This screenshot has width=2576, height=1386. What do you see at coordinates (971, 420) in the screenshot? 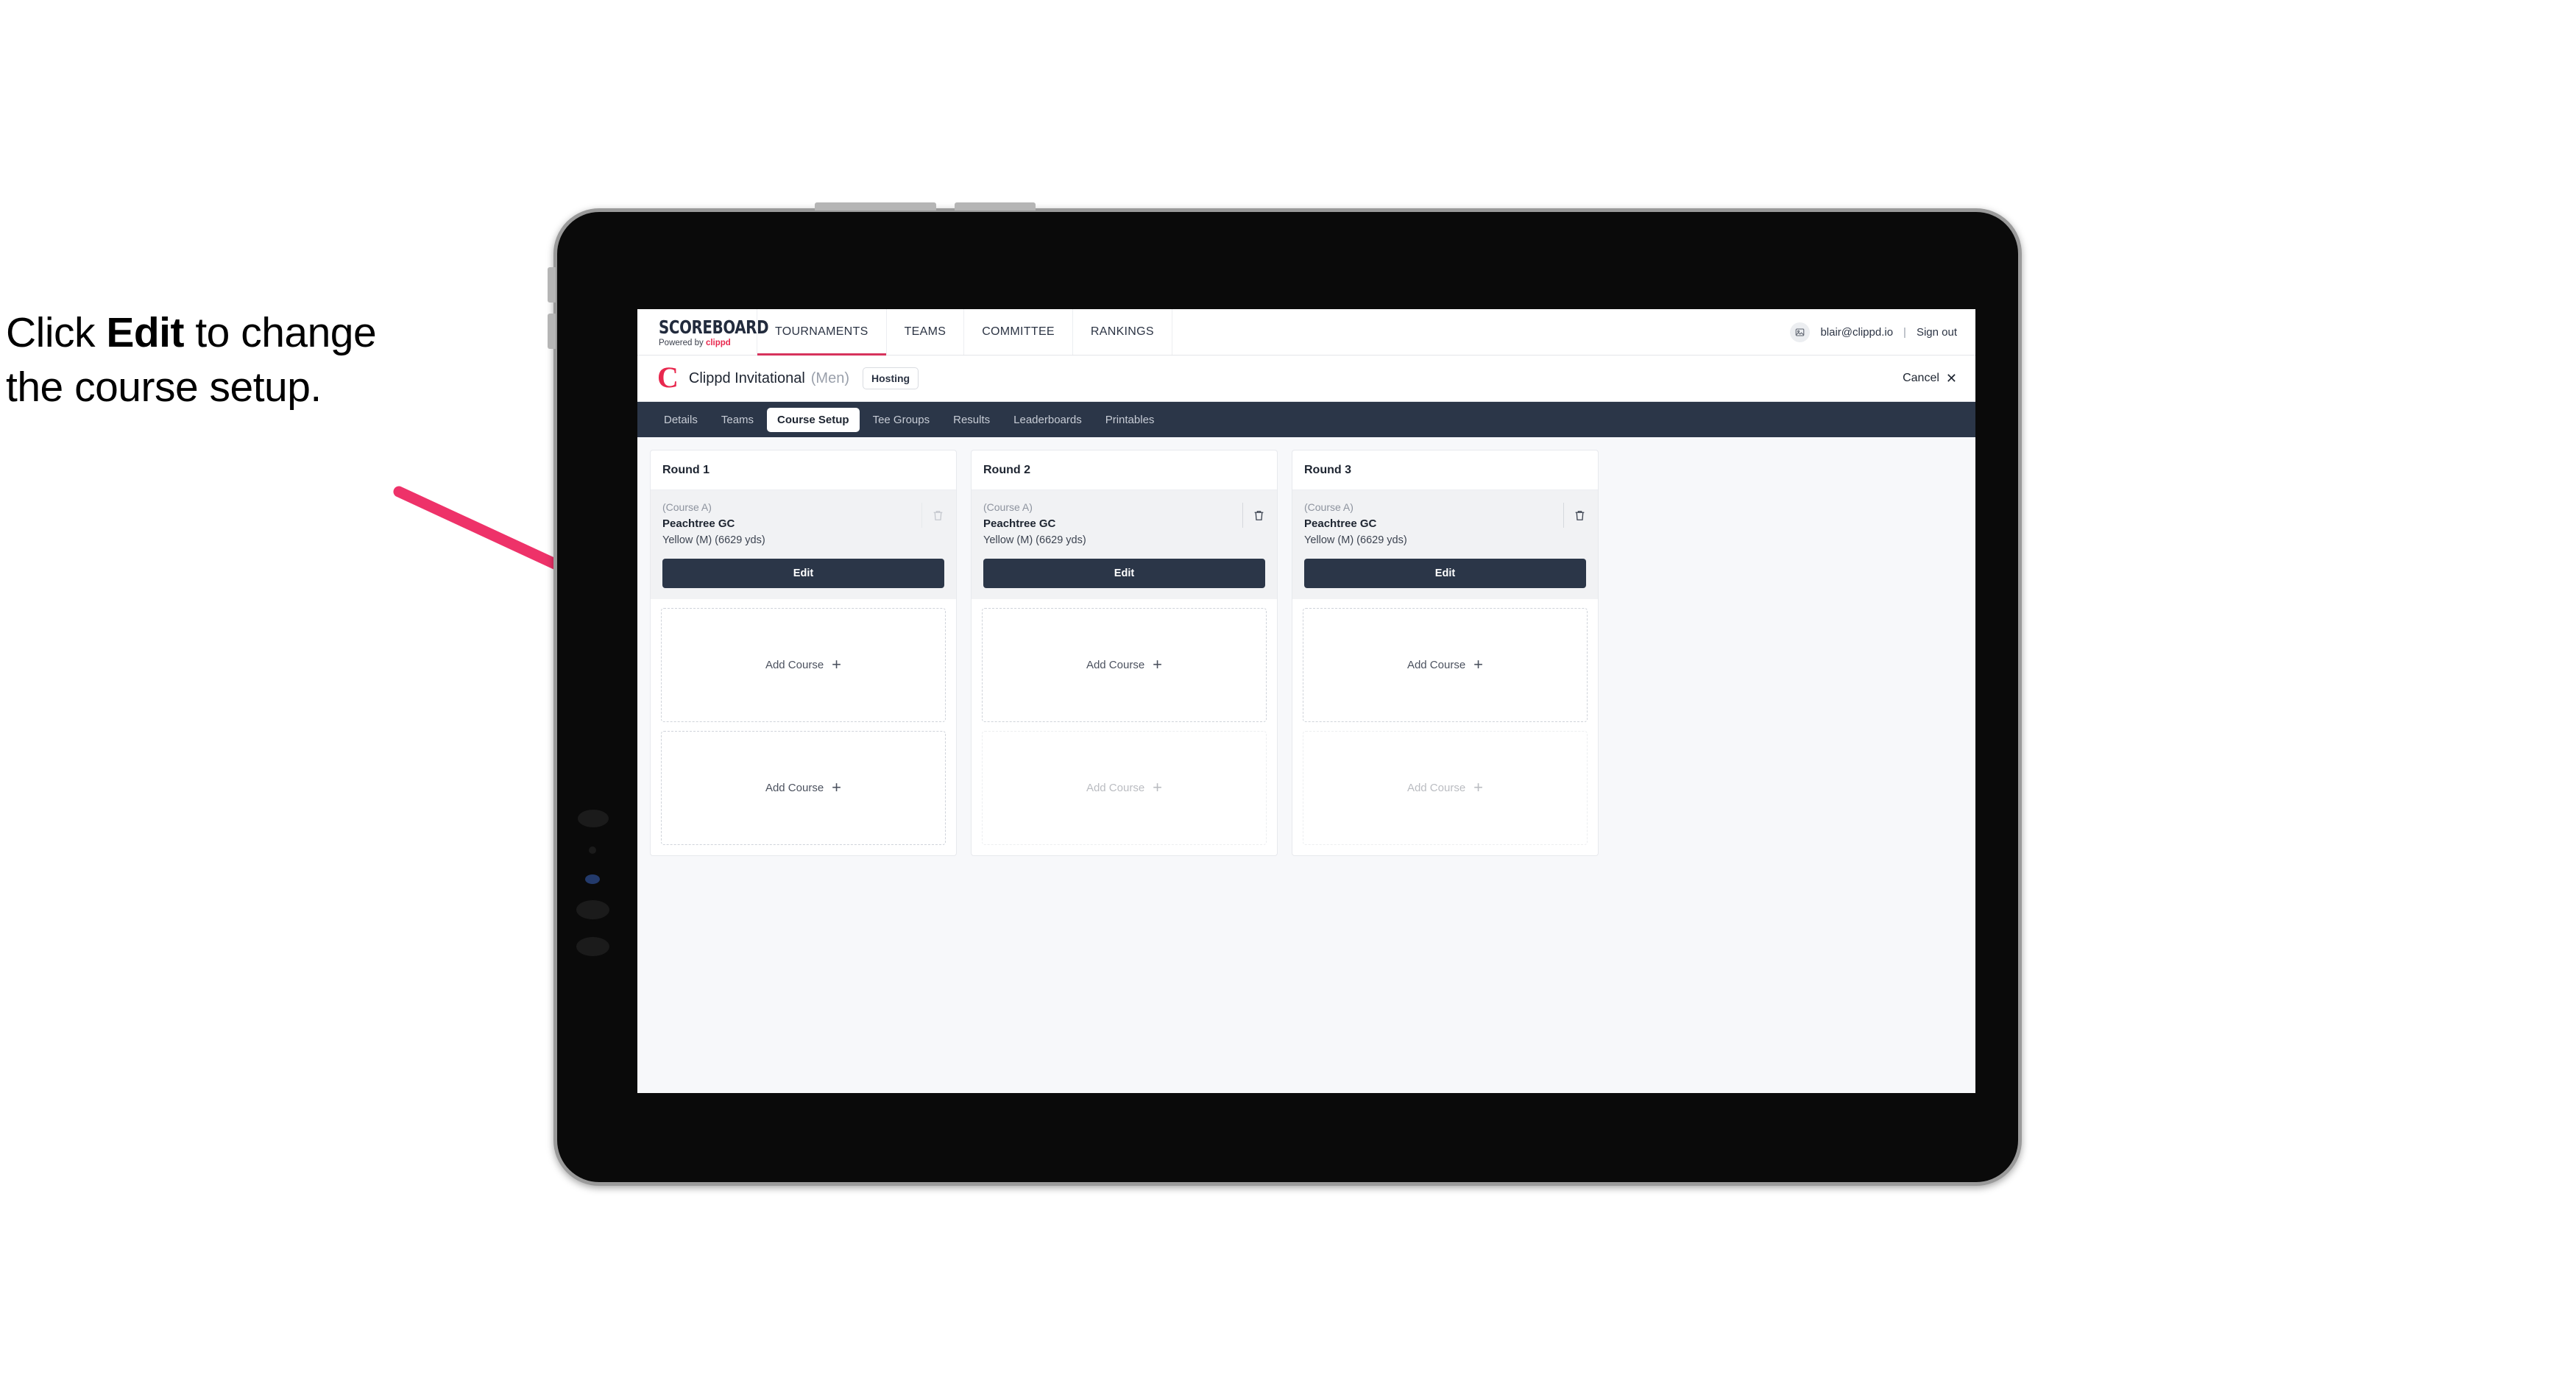
I see `tab-results: Results` at bounding box center [971, 420].